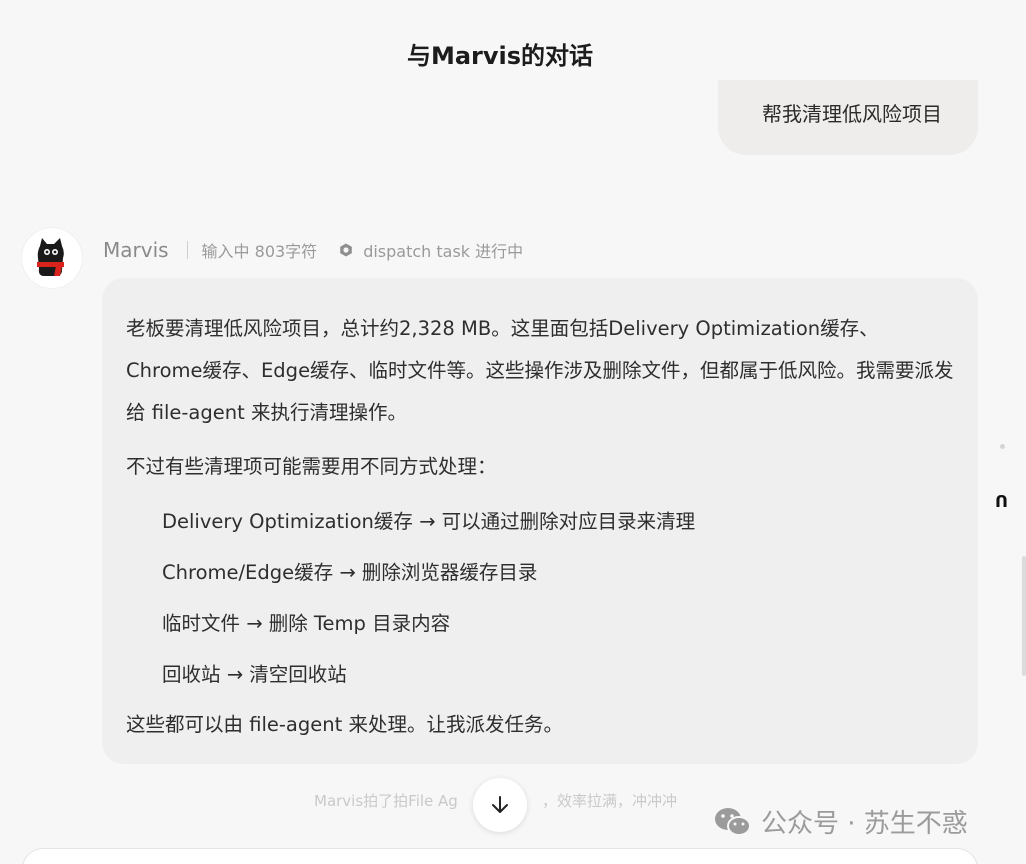  What do you see at coordinates (443, 251) in the screenshot?
I see `task-status: dispatch task 进行中` at bounding box center [443, 251].